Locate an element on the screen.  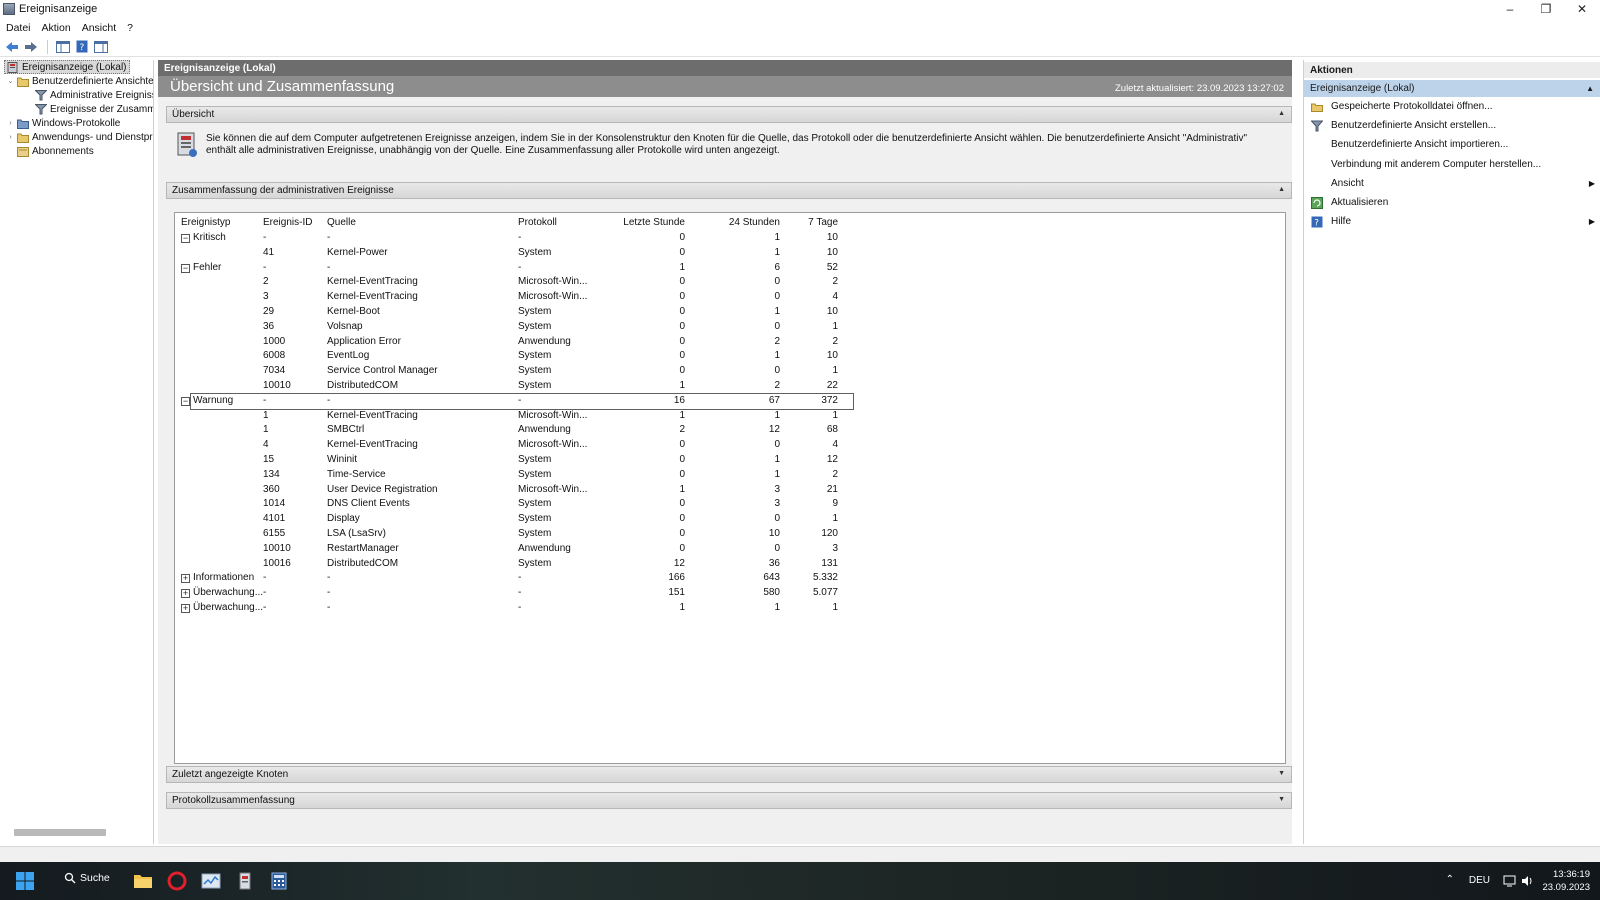
action-item: Ansicht ▶ is located at coordinates (1452, 183).